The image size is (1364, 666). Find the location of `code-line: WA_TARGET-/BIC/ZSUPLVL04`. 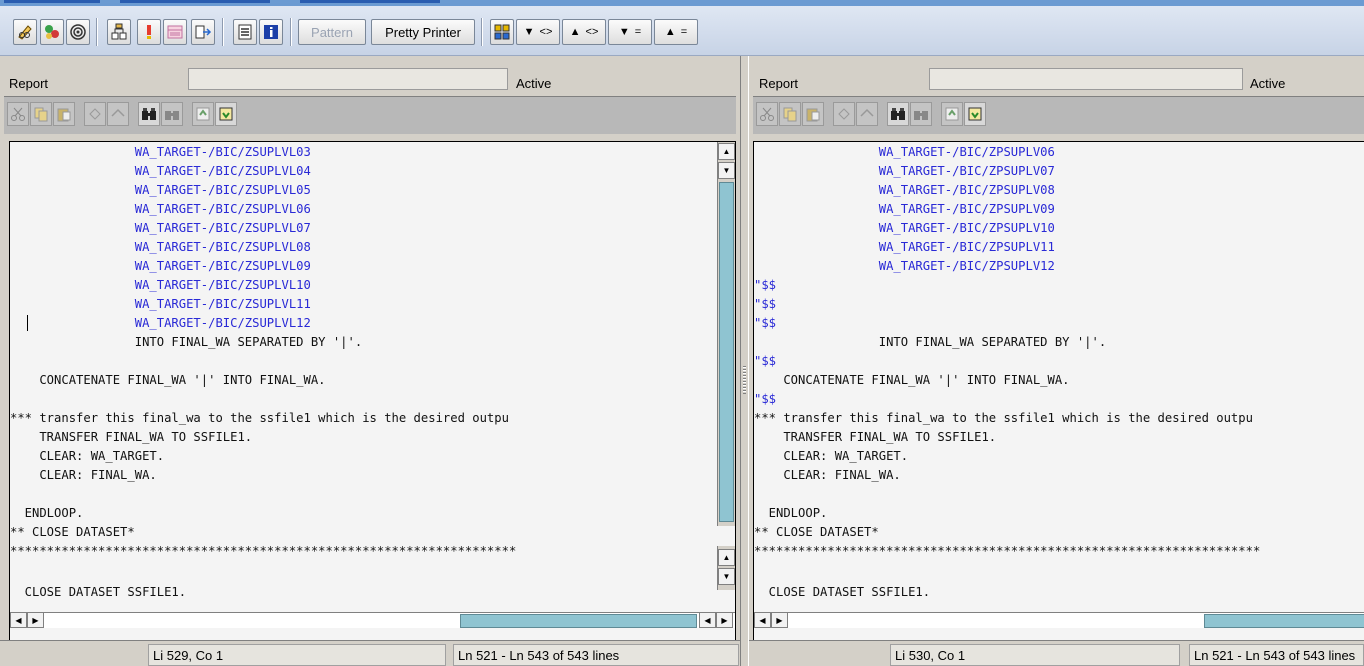

code-line: WA_TARGET-/BIC/ZSUPLVL04 is located at coordinates (160, 171).